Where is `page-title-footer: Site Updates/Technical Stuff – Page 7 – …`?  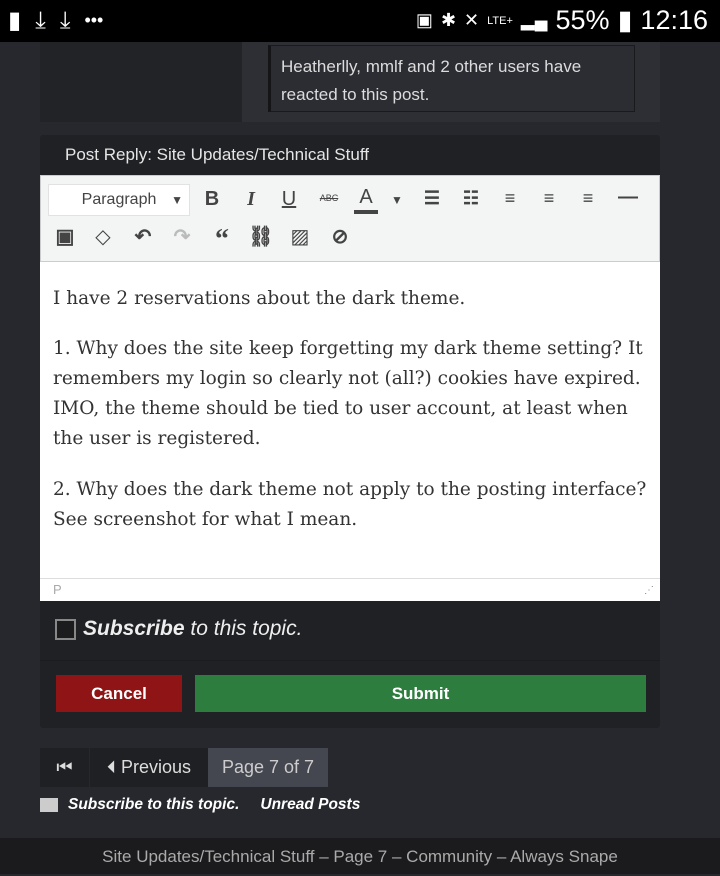 page-title-footer: Site Updates/Technical Stuff – Page 7 – … is located at coordinates (360, 856).